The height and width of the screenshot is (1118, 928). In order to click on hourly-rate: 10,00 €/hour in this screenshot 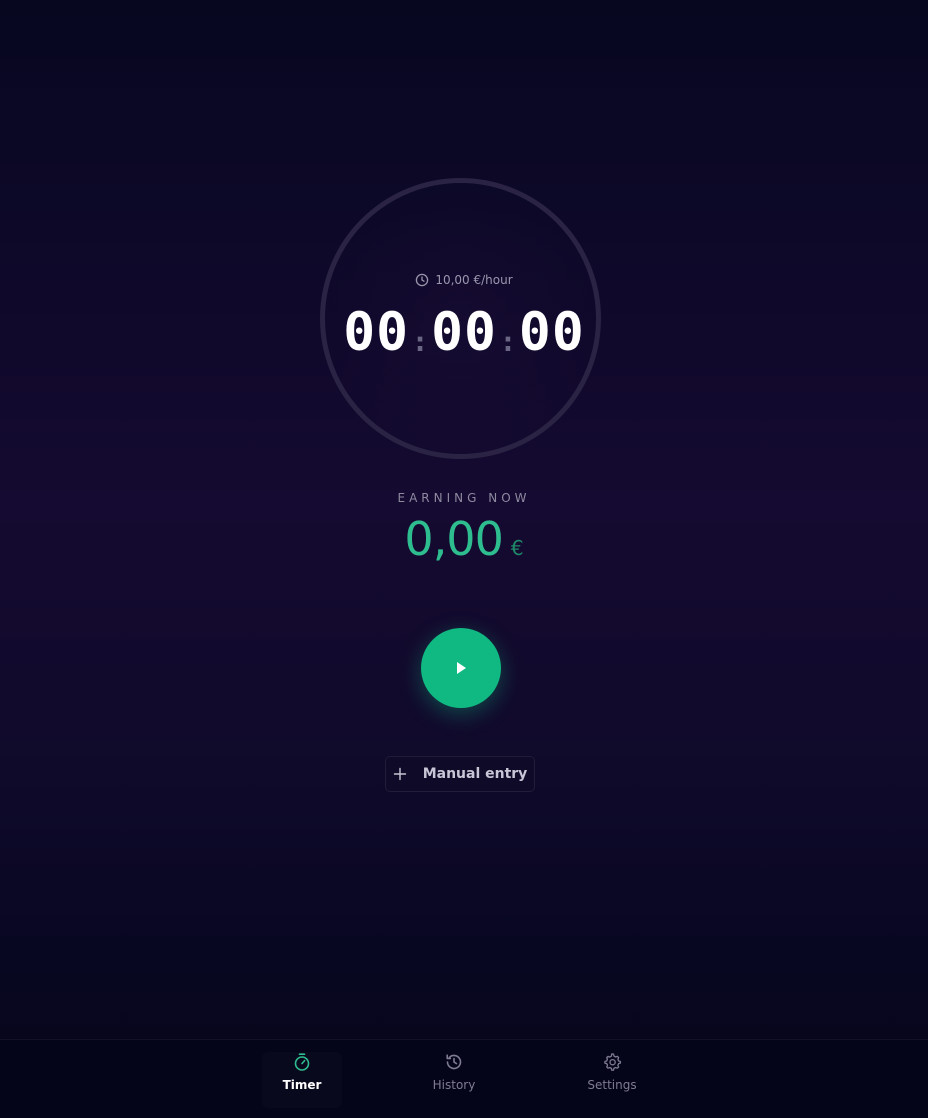, I will do `click(464, 280)`.